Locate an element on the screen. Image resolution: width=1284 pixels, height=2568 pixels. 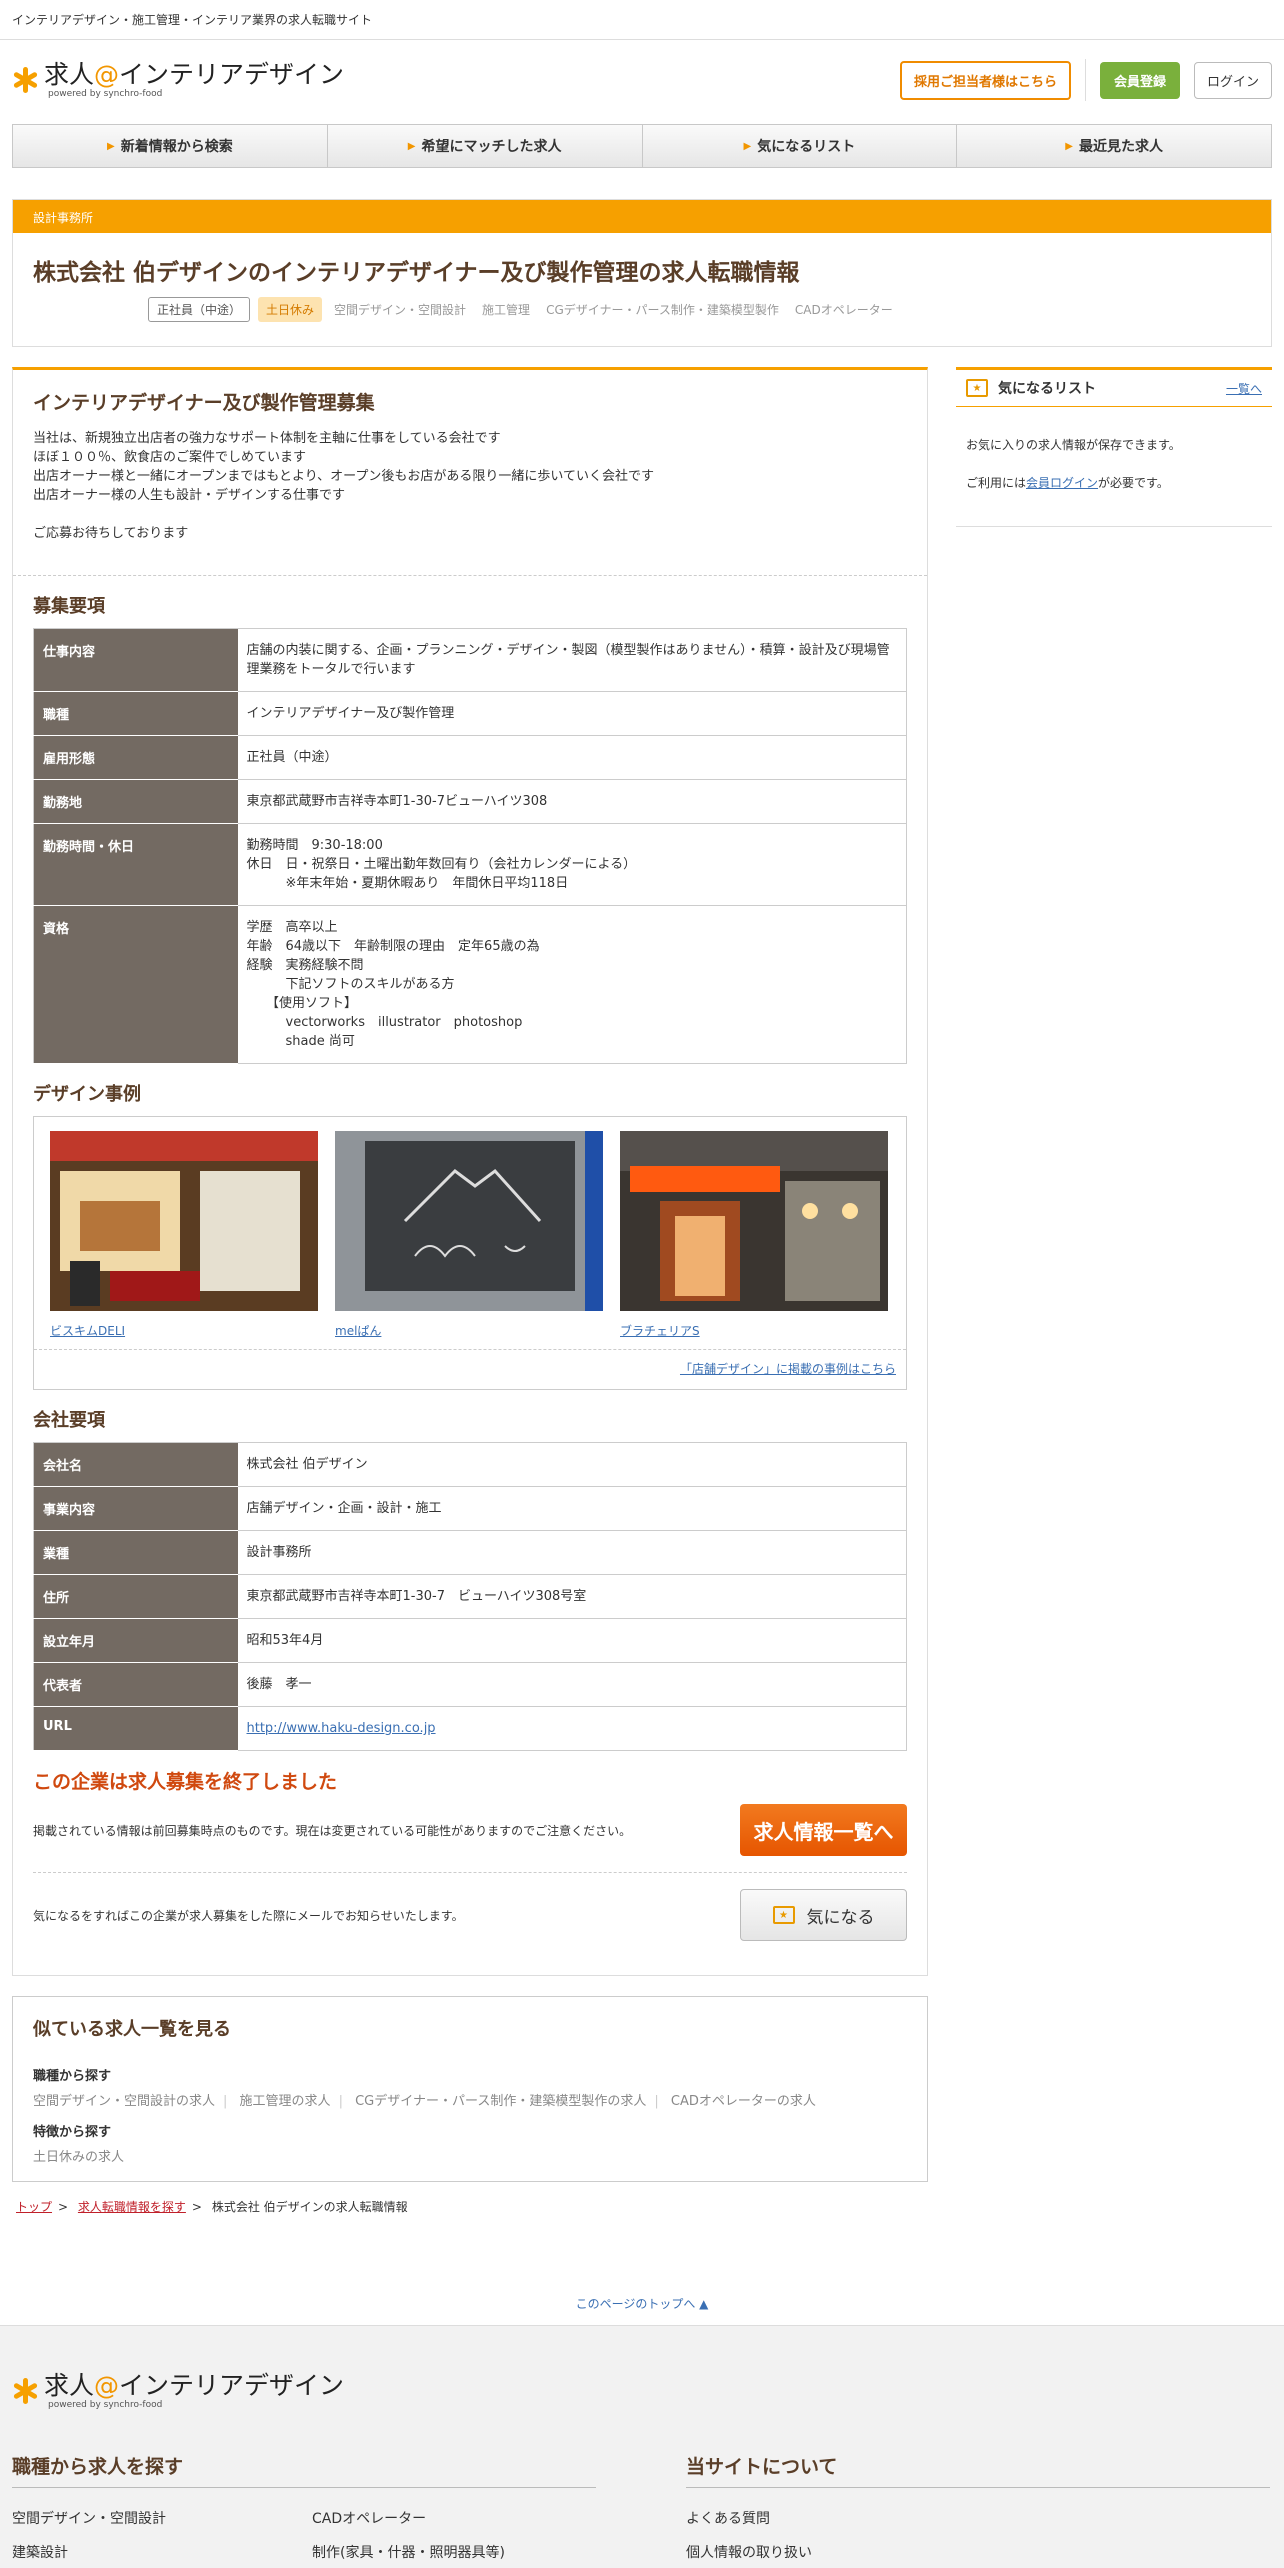
page-top-bar: このページのトップへ ▲ is located at coordinates (642, 2304).